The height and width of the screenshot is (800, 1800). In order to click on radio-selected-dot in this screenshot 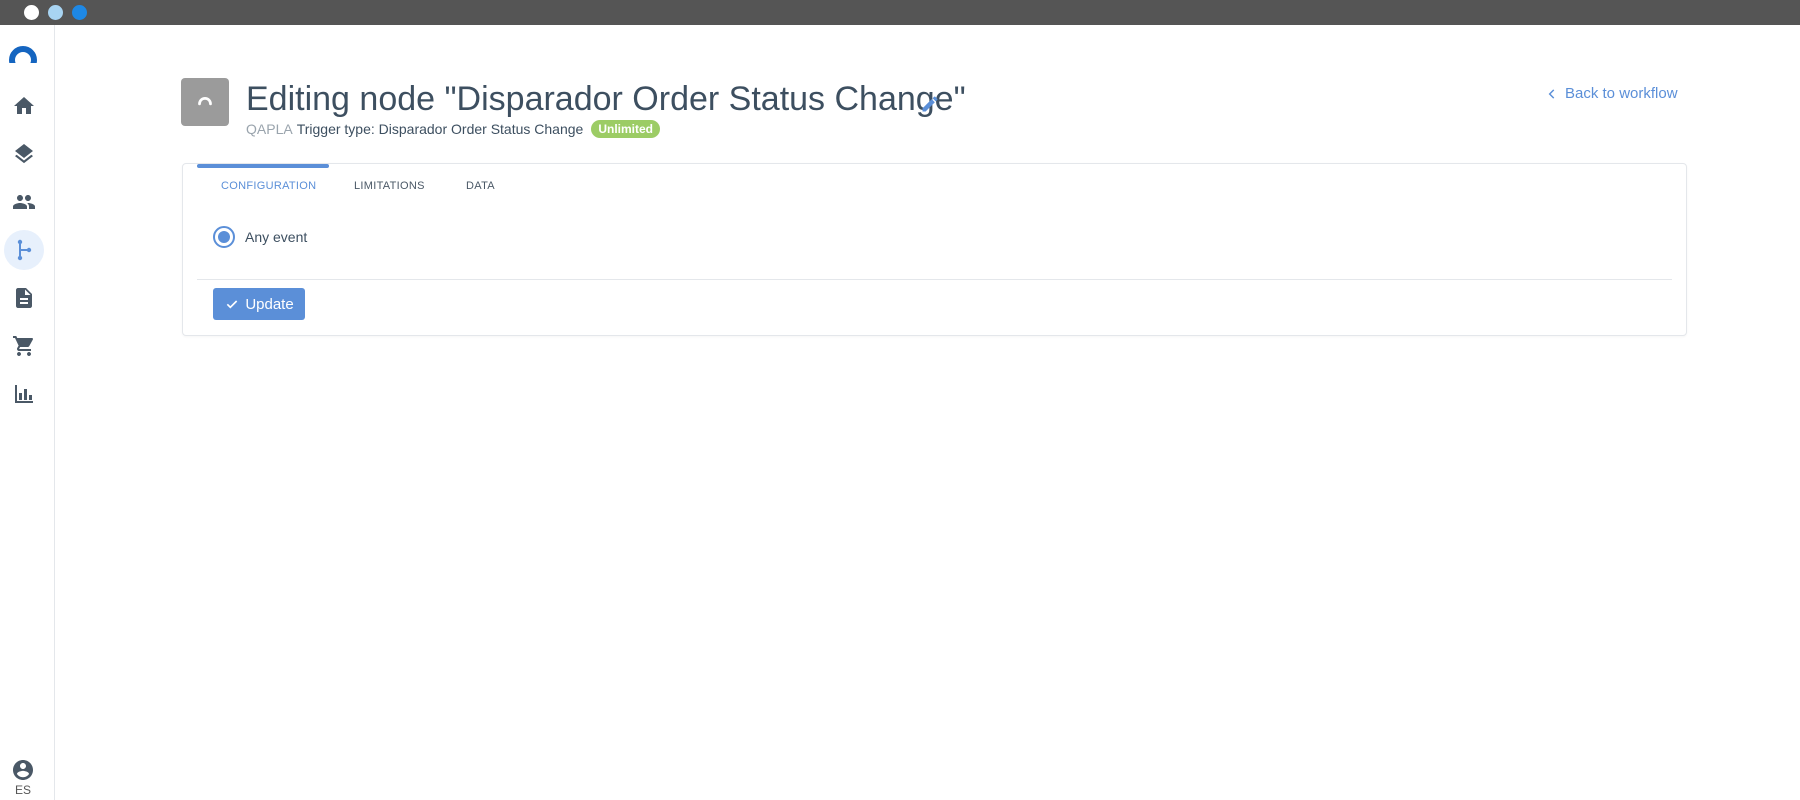, I will do `click(224, 237)`.